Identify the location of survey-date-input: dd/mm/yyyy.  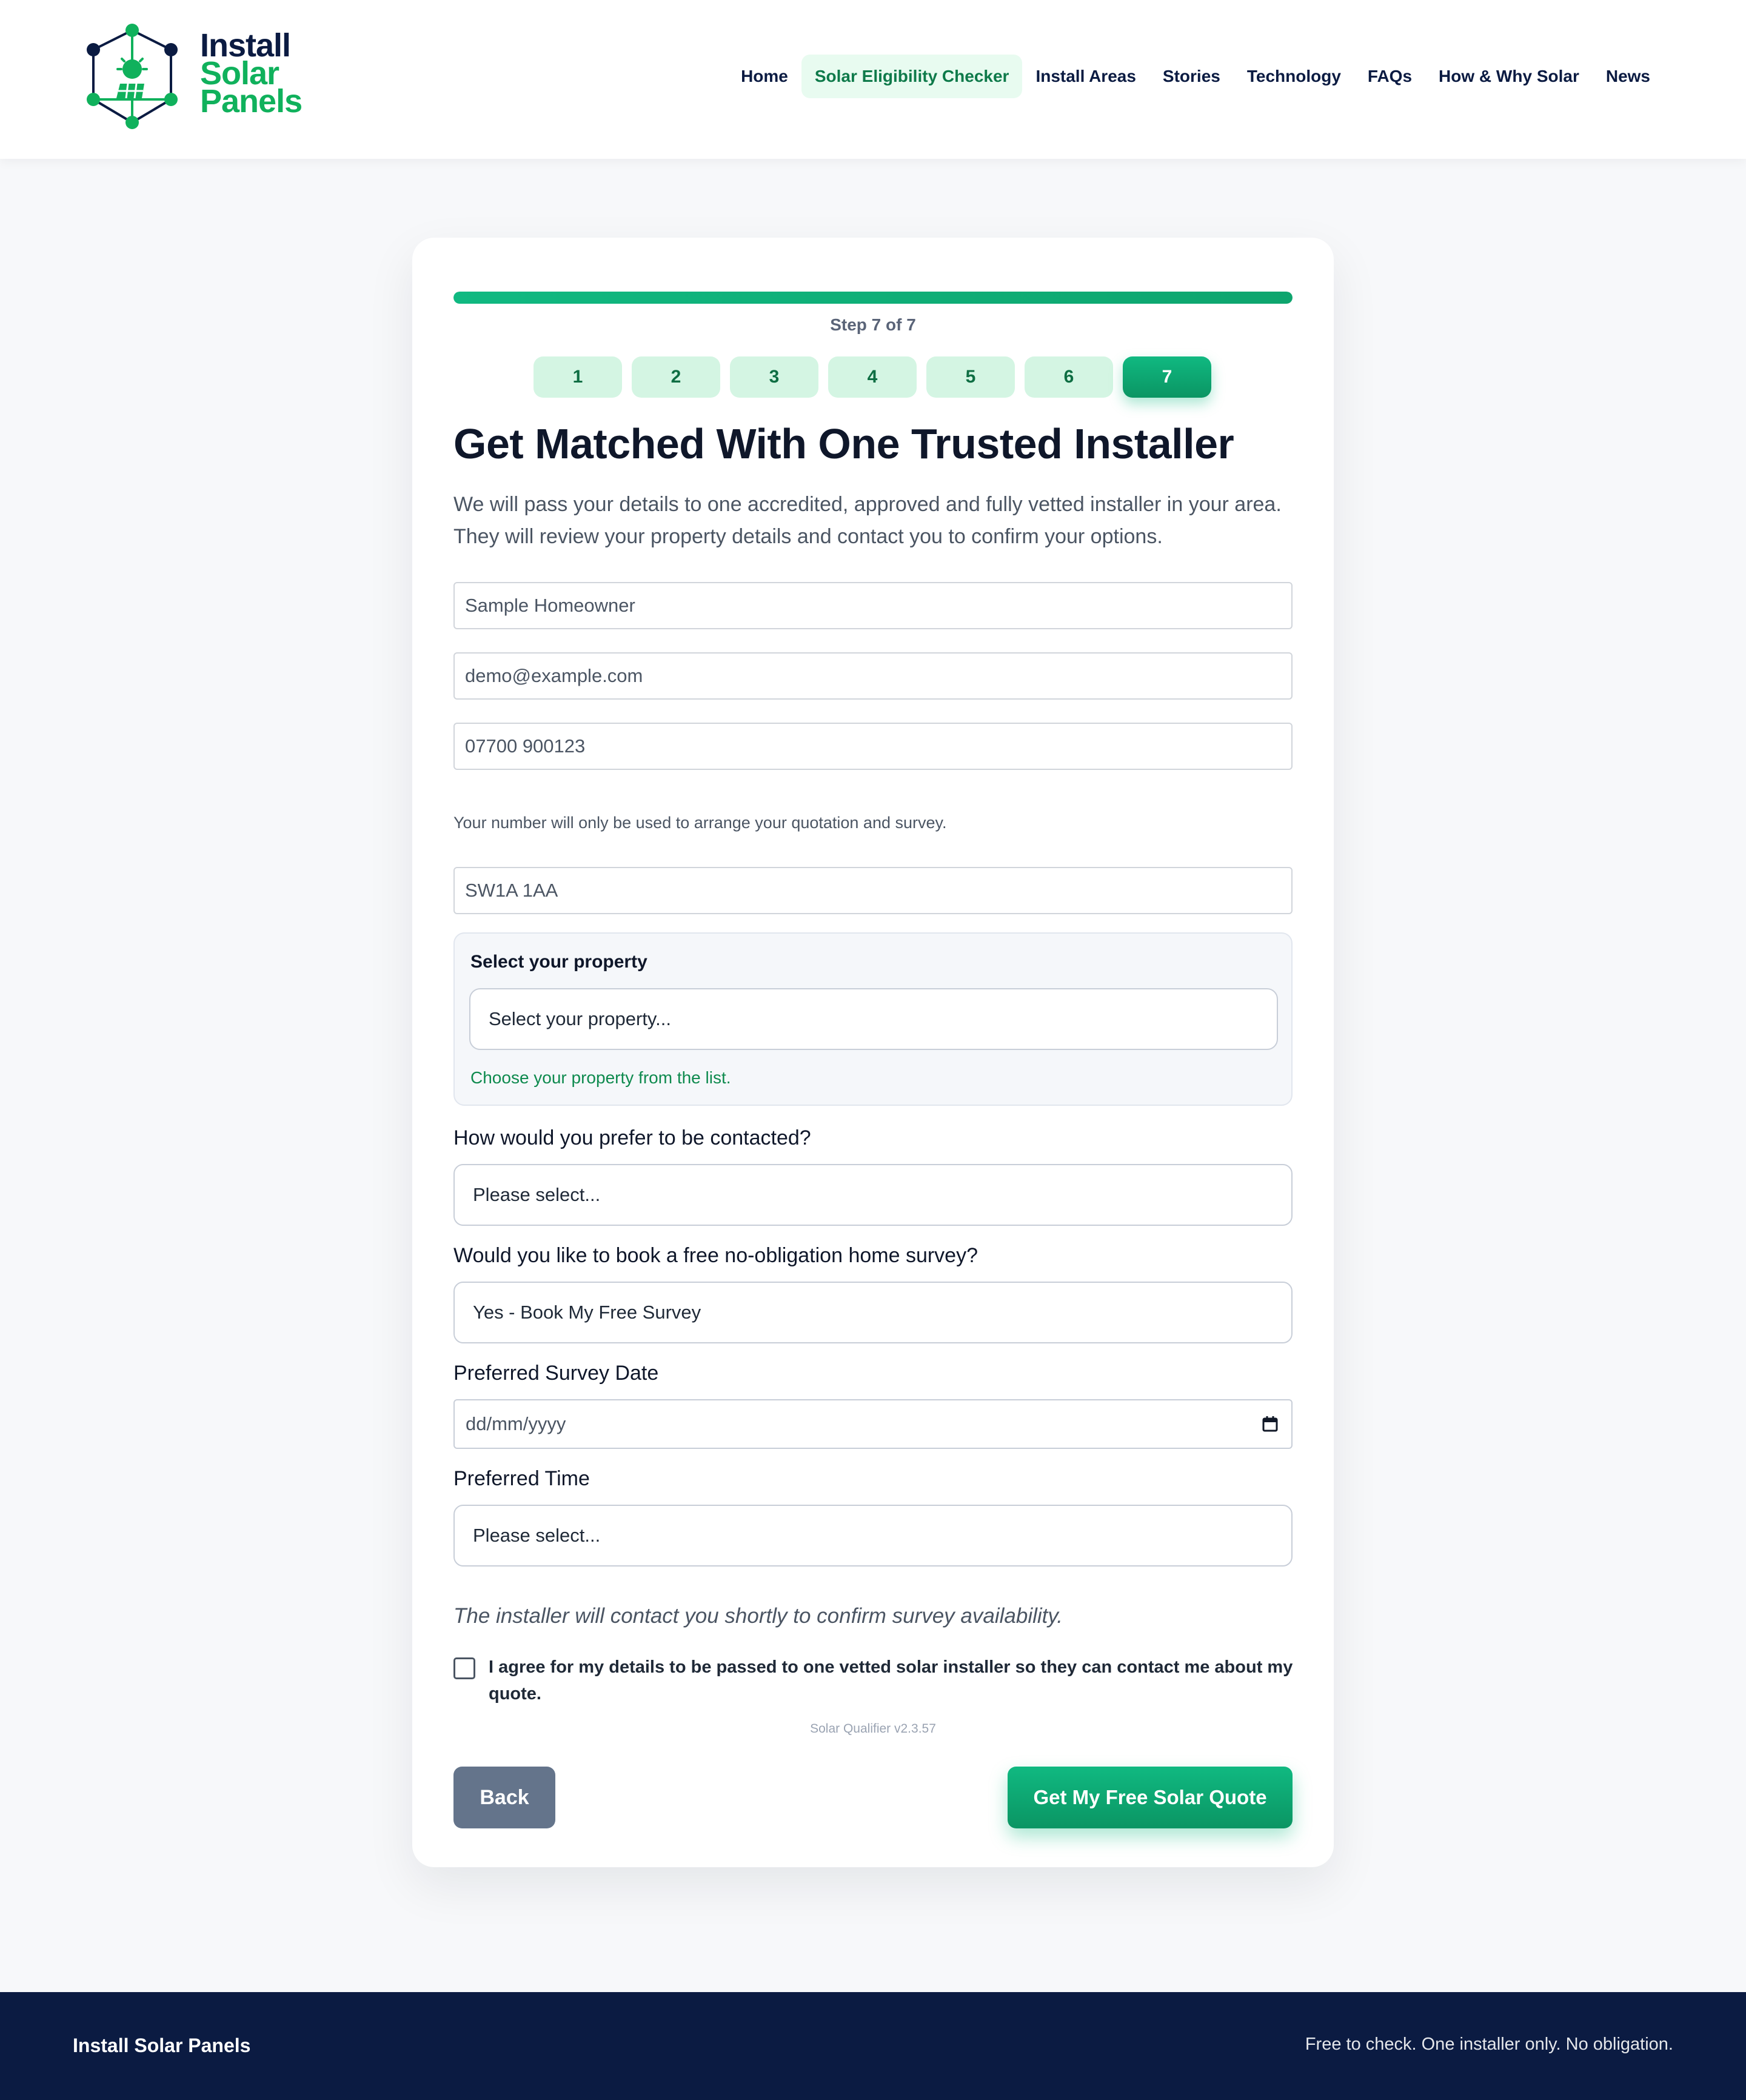
(873, 1424).